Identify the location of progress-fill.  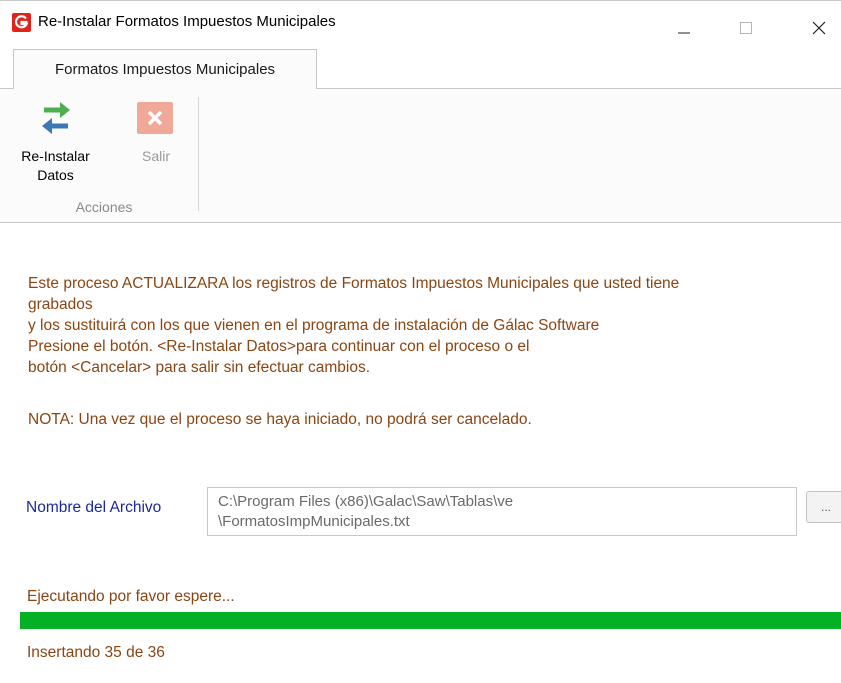
(430, 620).